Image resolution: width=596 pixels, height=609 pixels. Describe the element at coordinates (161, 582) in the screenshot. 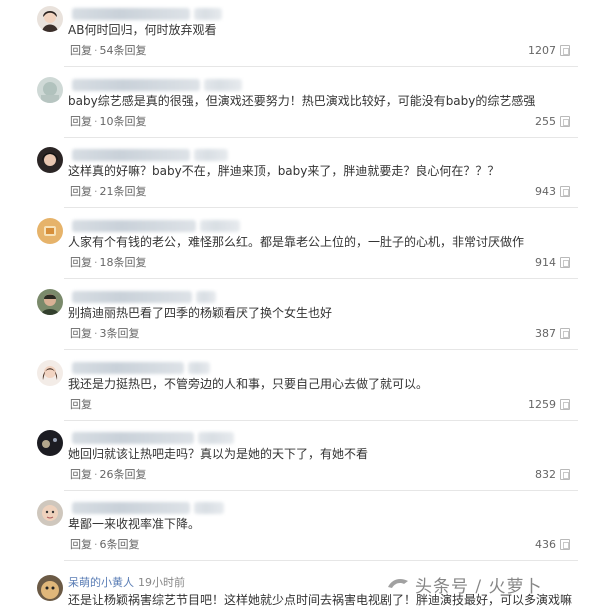

I see `last-comment-time: 19小时前` at that location.